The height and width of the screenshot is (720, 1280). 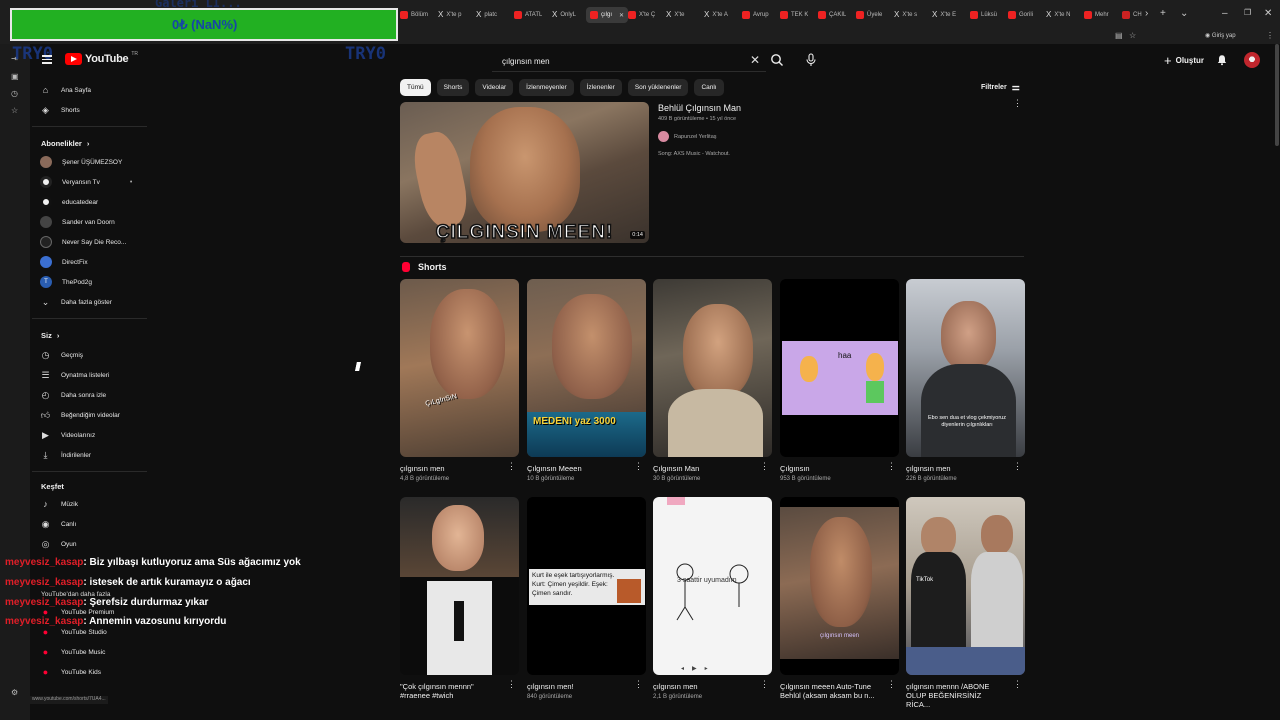 What do you see at coordinates (712, 380) in the screenshot?
I see `short-card: Çılgınsın Man 30 B görüntüleme ⋮` at bounding box center [712, 380].